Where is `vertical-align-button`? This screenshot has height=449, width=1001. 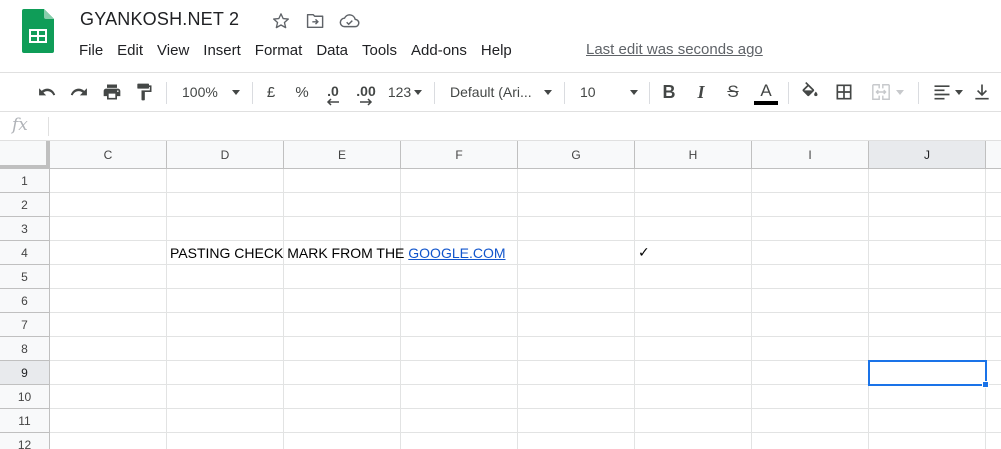 vertical-align-button is located at coordinates (986, 92).